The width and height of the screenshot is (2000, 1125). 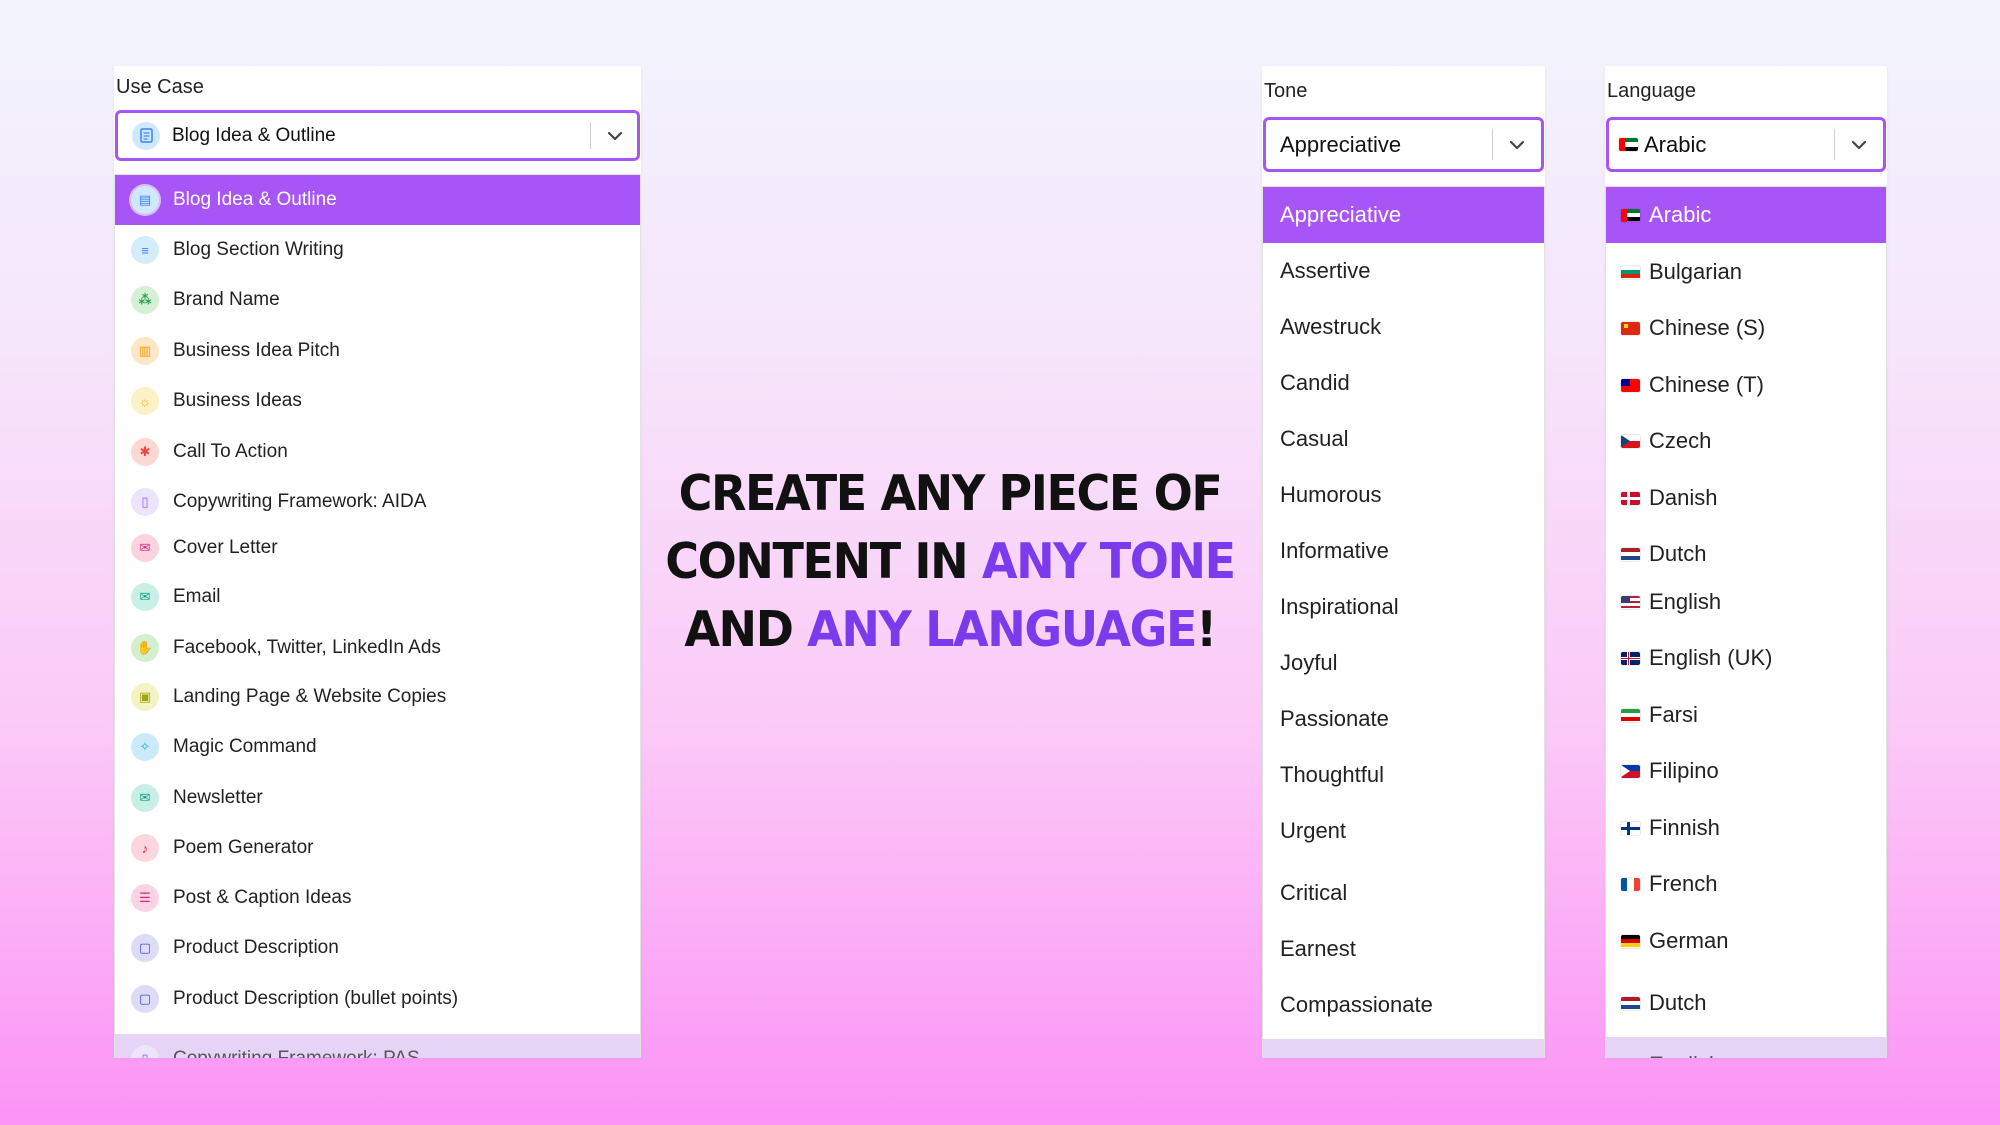 I want to click on language-option: Chinese (S), so click(x=1746, y=328).